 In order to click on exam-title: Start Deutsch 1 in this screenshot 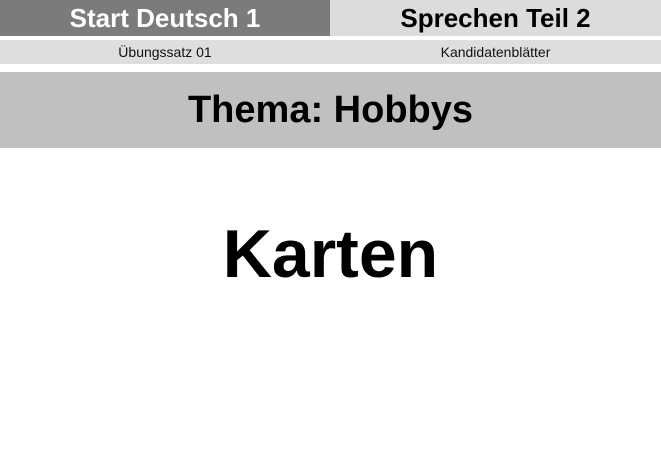, I will do `click(165, 18)`.